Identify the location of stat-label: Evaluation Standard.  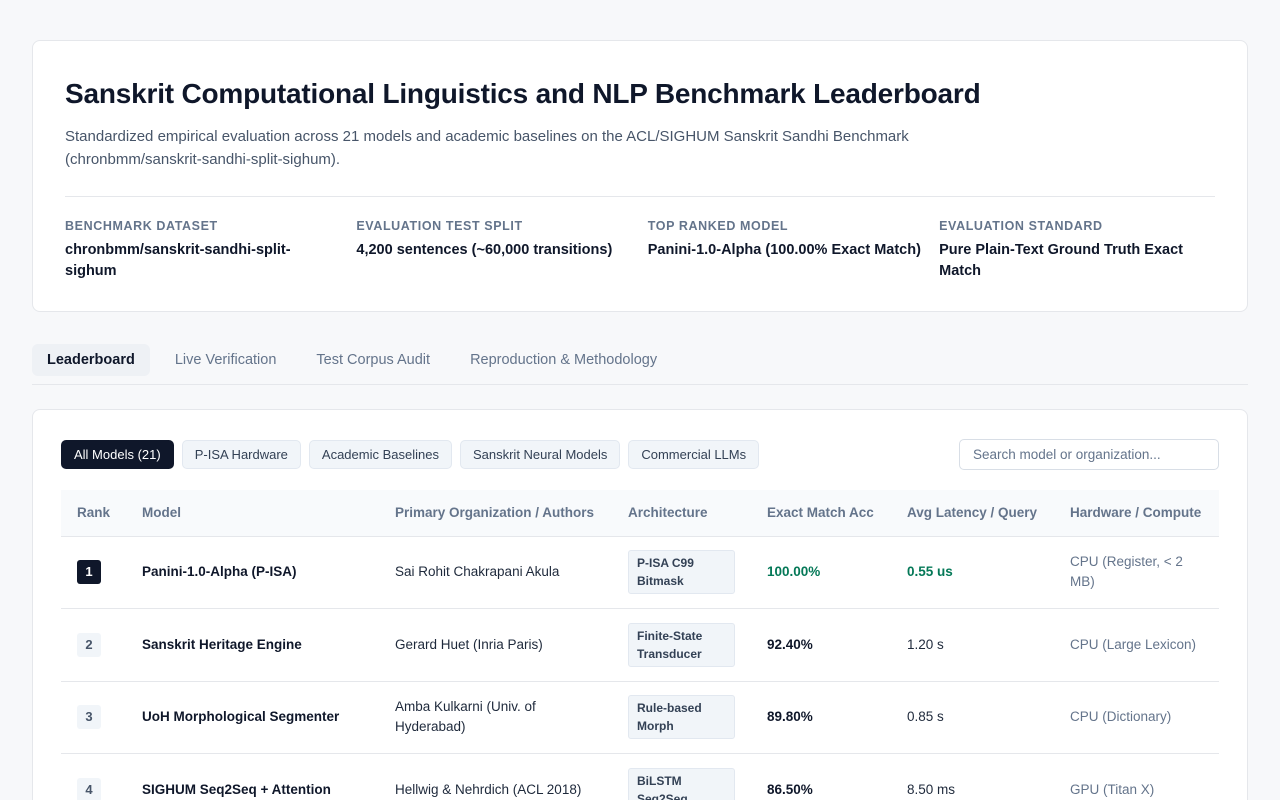
(1021, 226).